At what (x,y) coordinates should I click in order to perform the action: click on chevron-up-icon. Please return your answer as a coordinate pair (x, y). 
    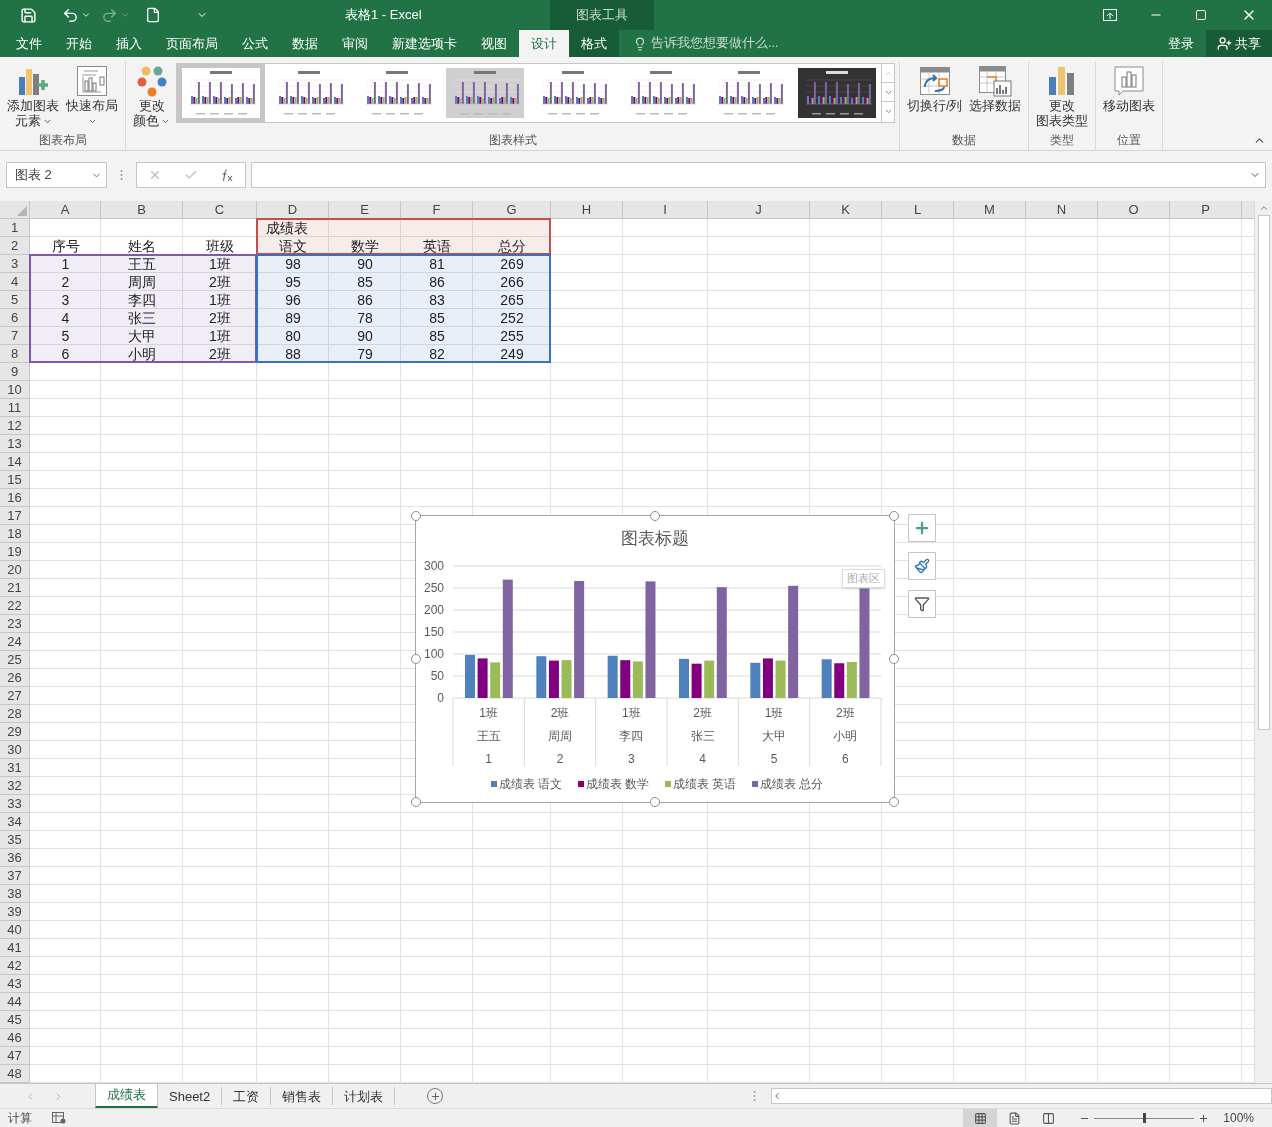
    Looking at the image, I should click on (1263, 208).